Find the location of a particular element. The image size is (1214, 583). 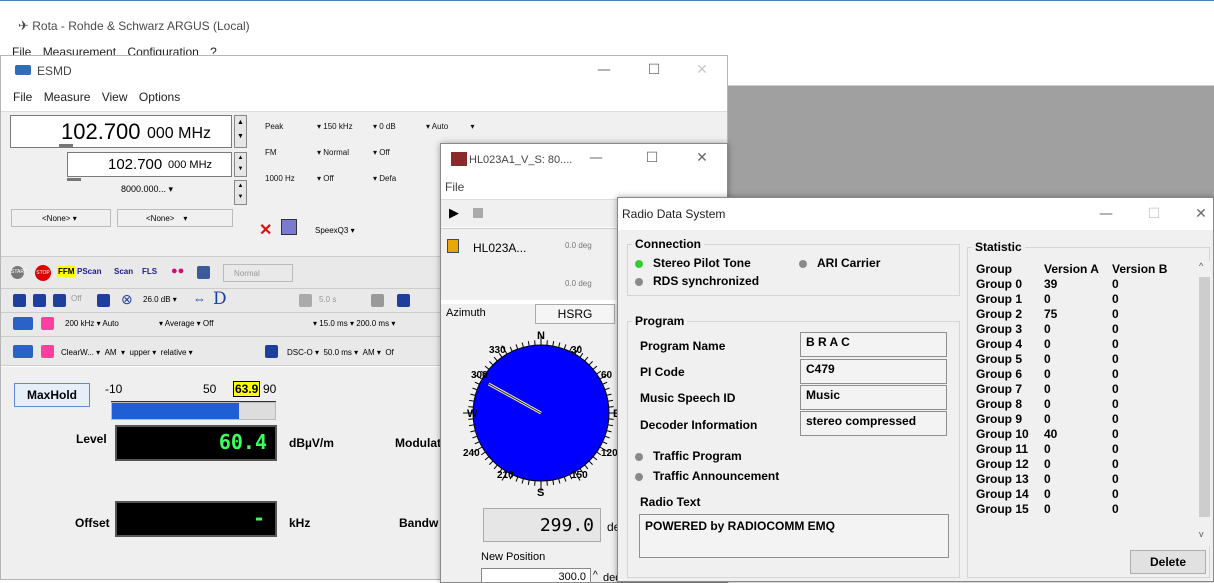

table-row: Group 1300 is located at coordinates (1079, 478).